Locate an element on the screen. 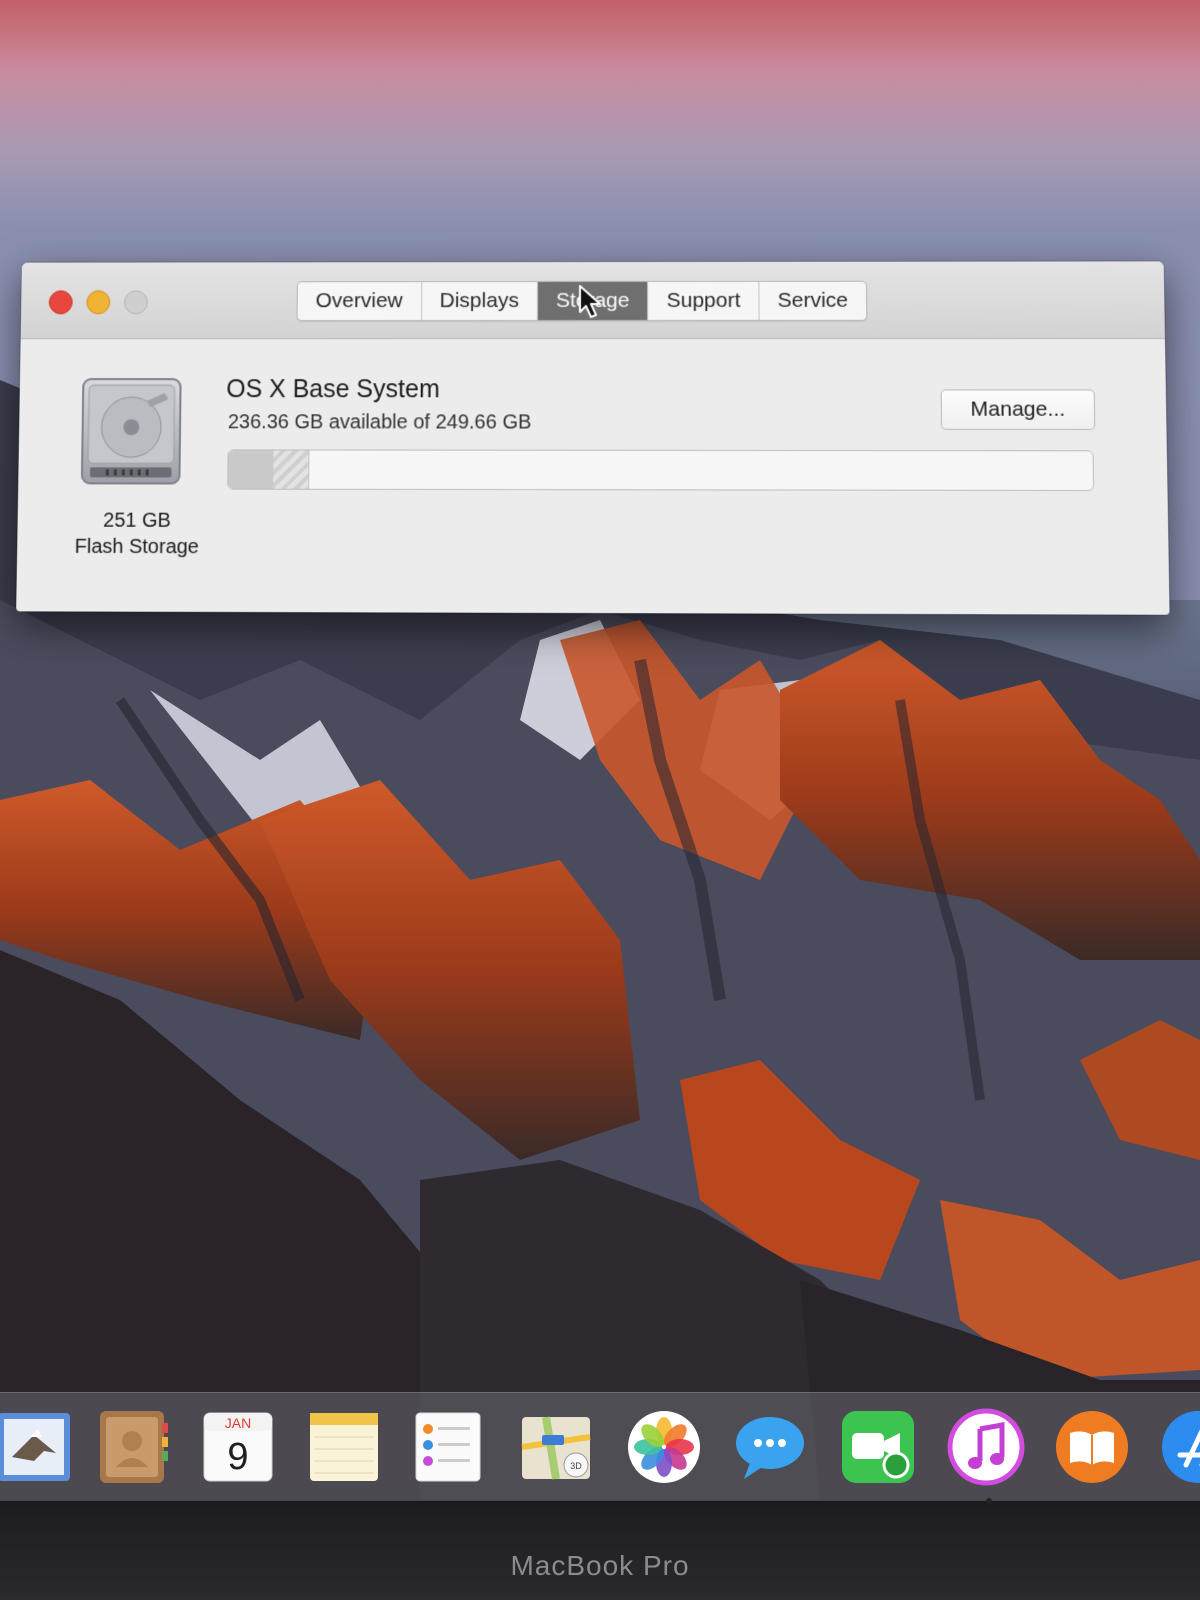  dock-item-mail is located at coordinates (37, 1447).